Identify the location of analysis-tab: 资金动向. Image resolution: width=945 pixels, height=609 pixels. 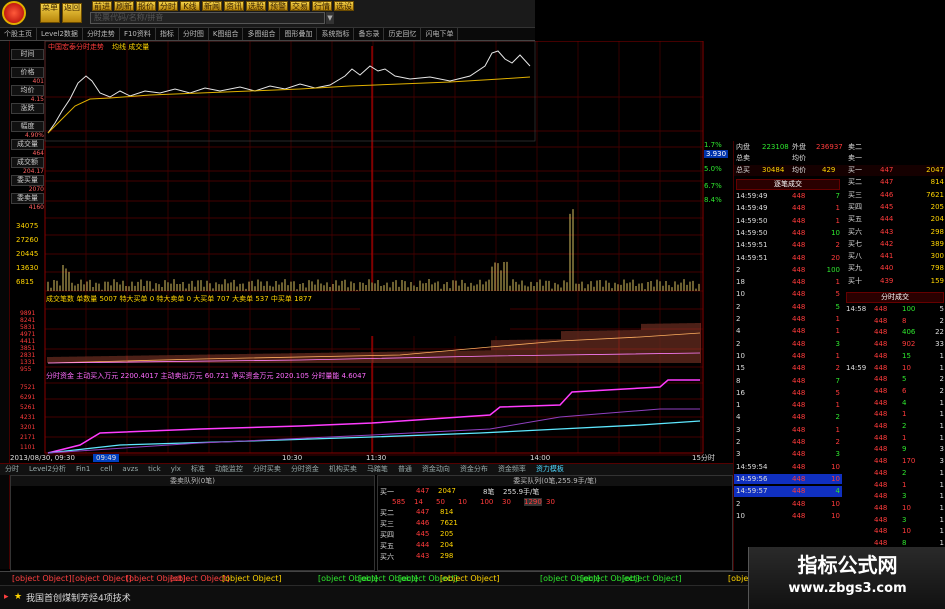
(436, 469).